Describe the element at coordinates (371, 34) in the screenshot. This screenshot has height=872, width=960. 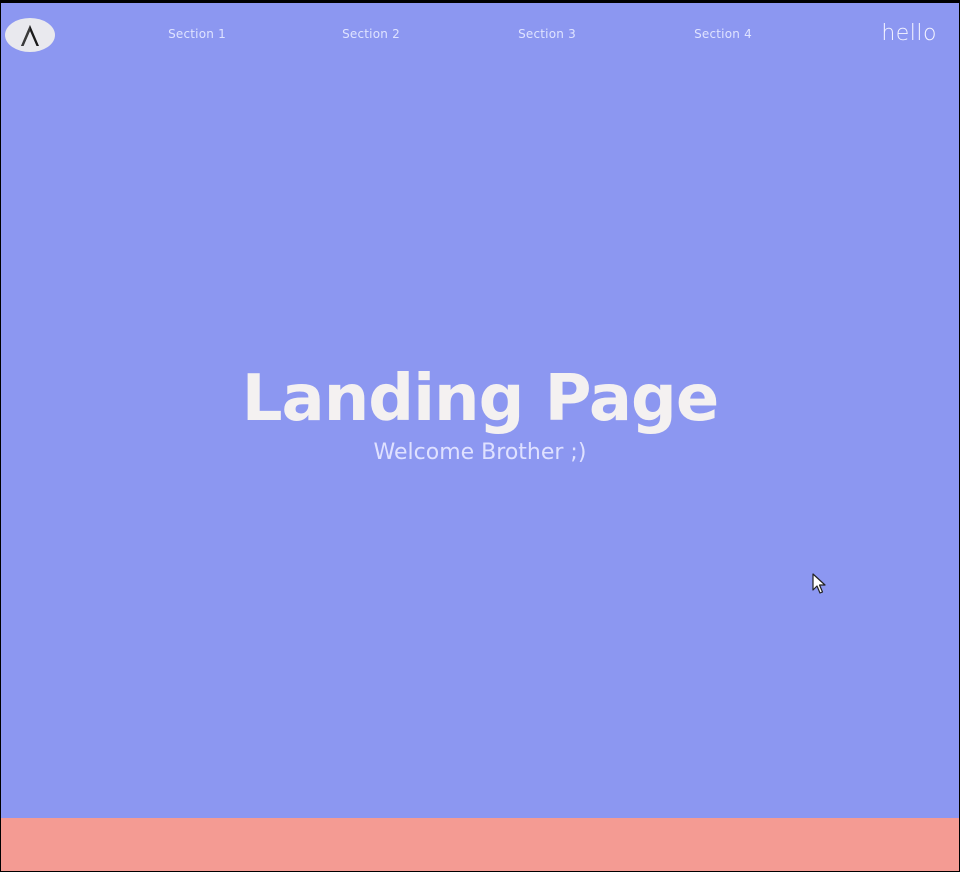
I see `nav-link-section-2: Section 2` at that location.